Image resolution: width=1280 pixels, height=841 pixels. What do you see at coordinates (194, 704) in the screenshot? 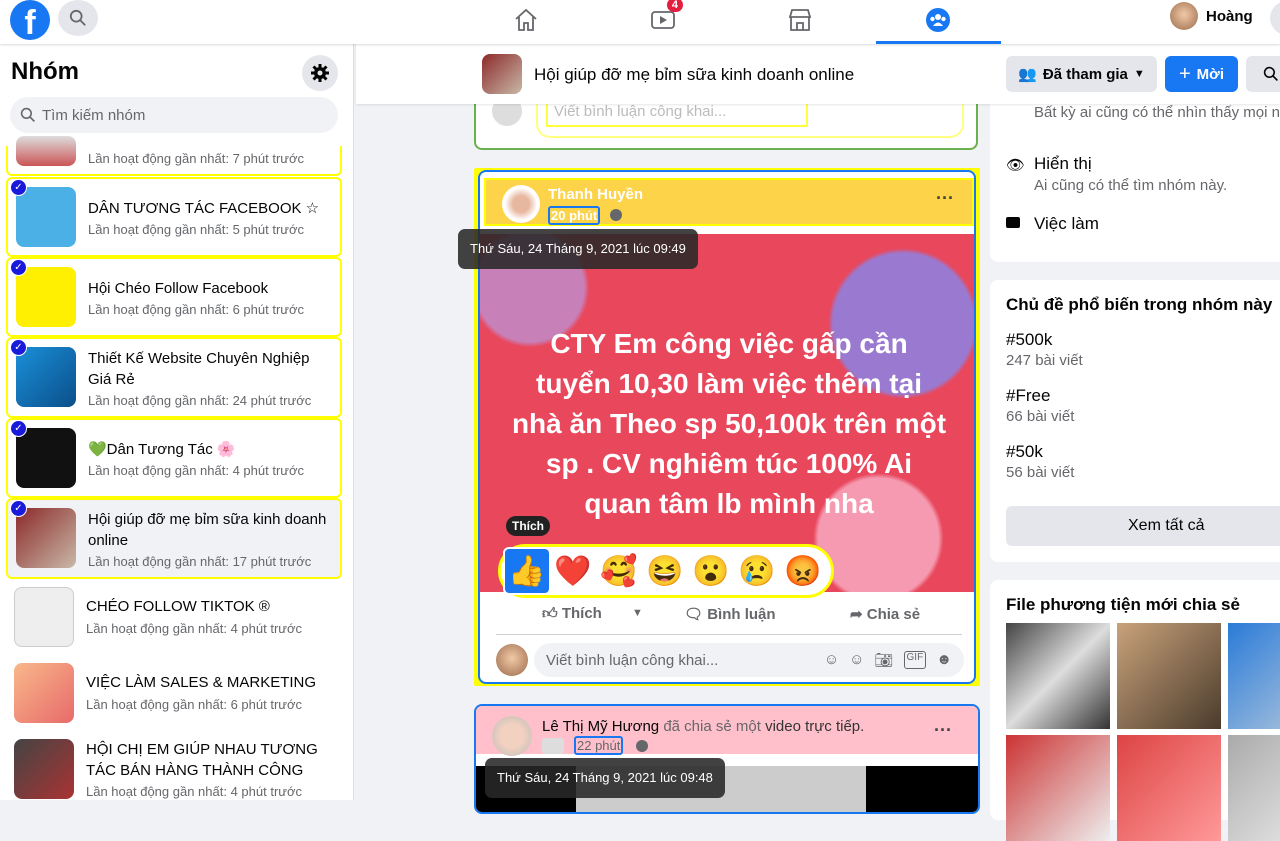
I see `group-status: Lần hoạt động gần nhất: 6 phút trước` at bounding box center [194, 704].